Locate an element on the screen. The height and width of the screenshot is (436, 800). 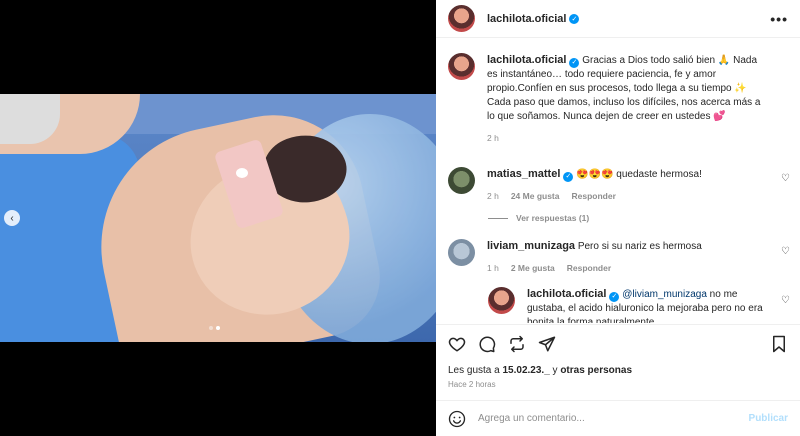
likes-middle: y is located at coordinates (555, 370).